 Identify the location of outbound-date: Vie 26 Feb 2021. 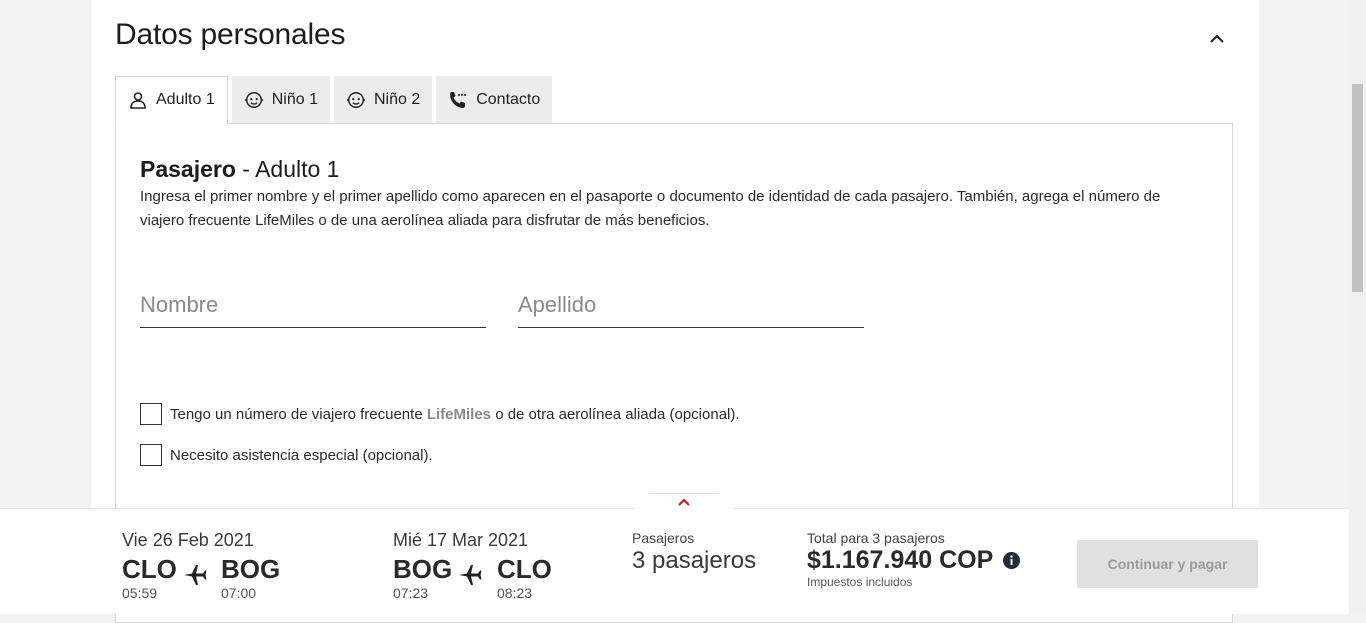
(188, 540).